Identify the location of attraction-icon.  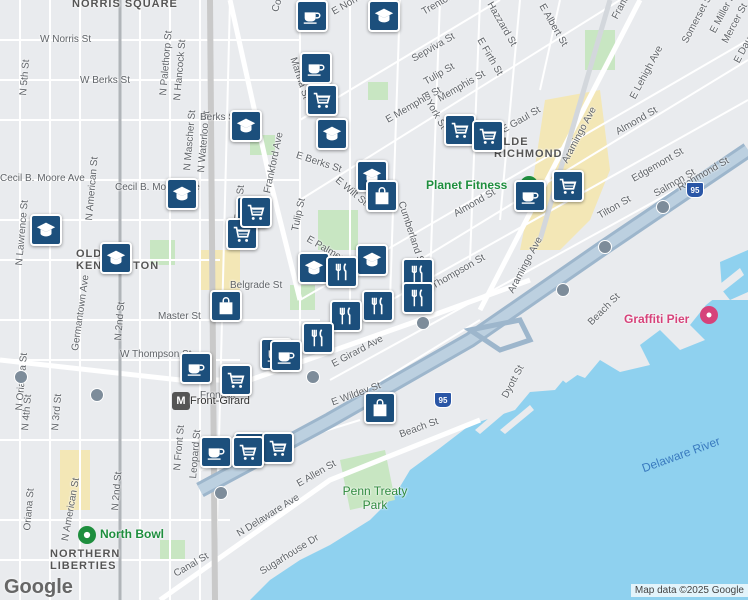
(709, 315).